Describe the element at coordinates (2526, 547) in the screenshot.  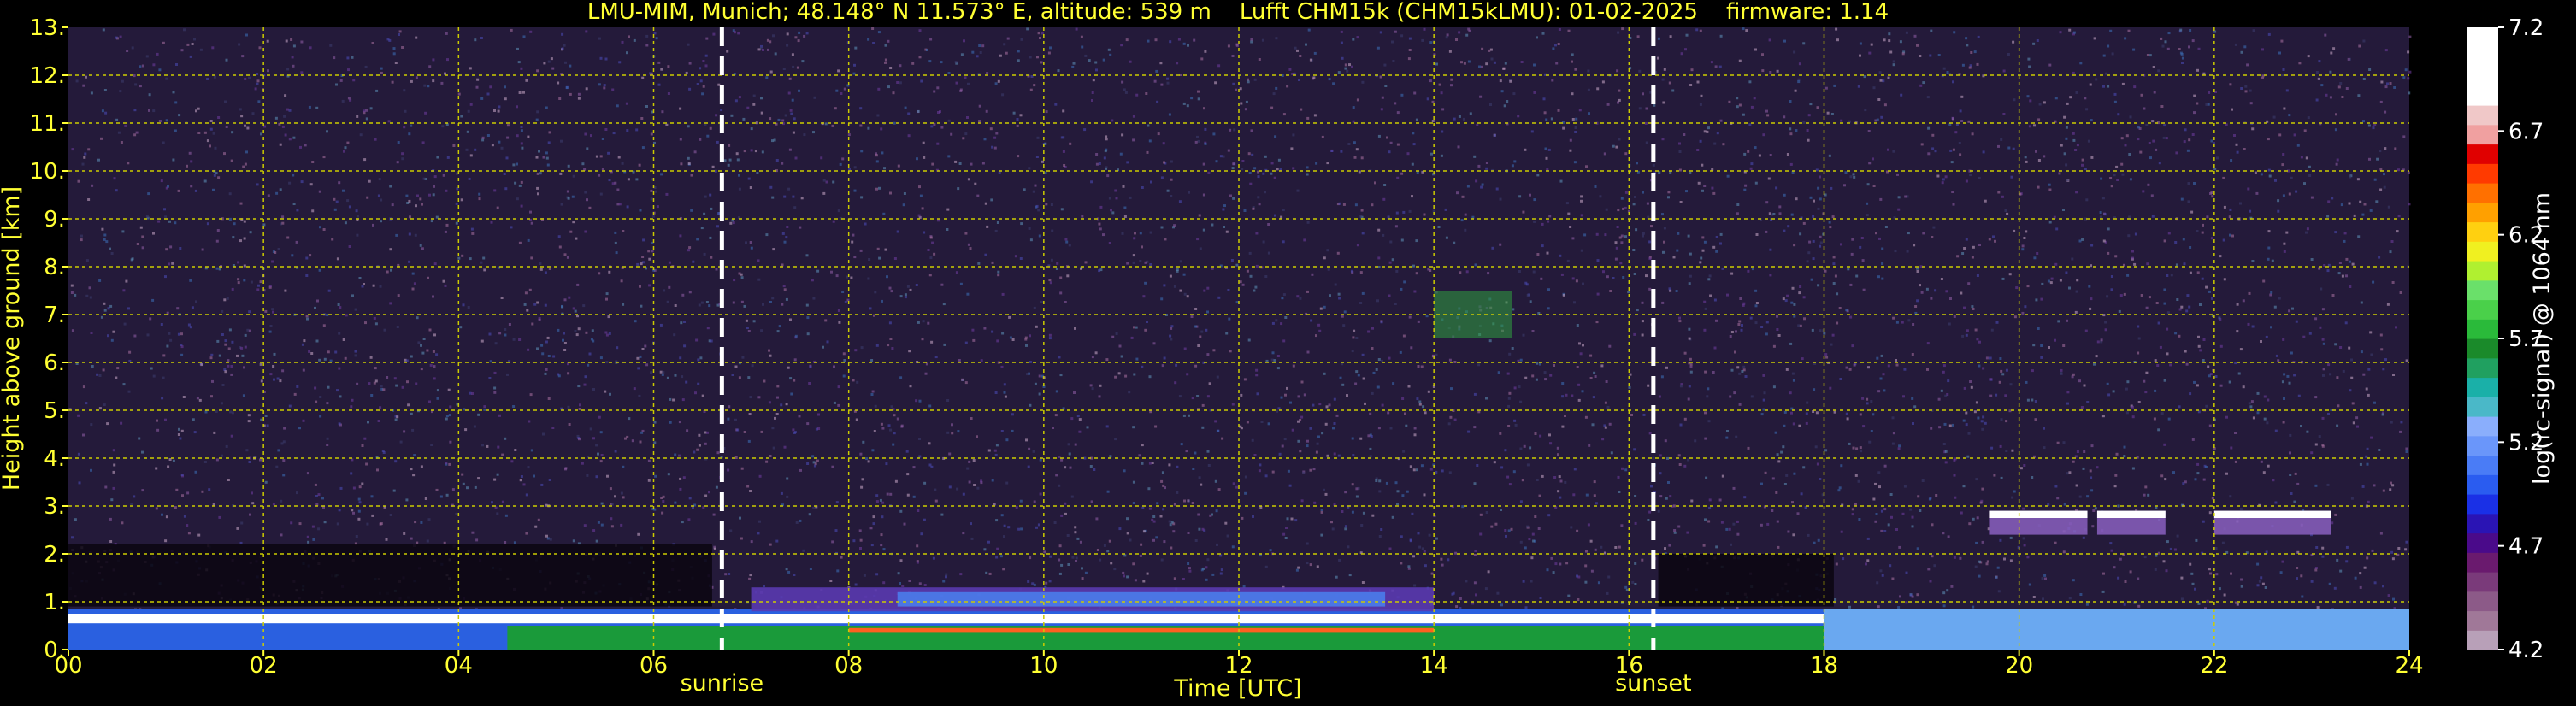
I see `colorbar-tick-label: 4.7` at that location.